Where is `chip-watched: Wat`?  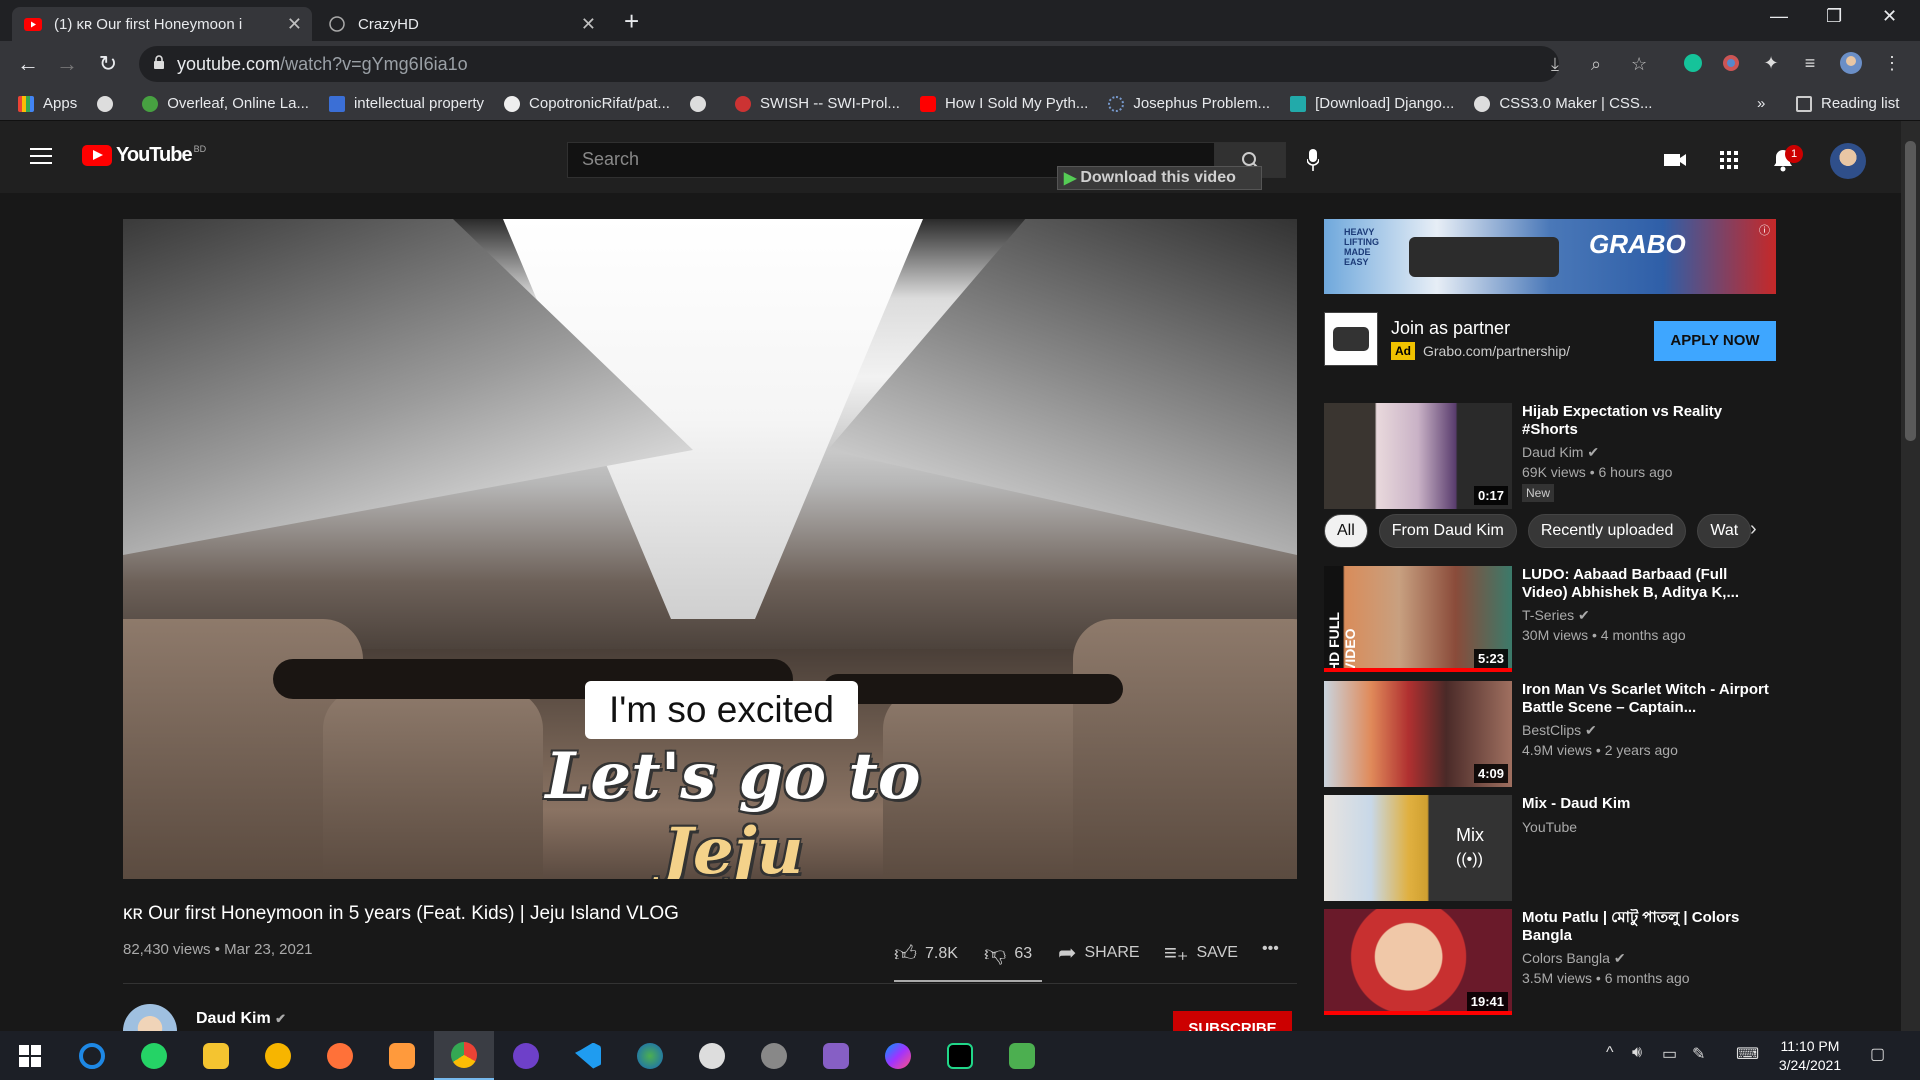
chip-watched: Wat is located at coordinates (1724, 531).